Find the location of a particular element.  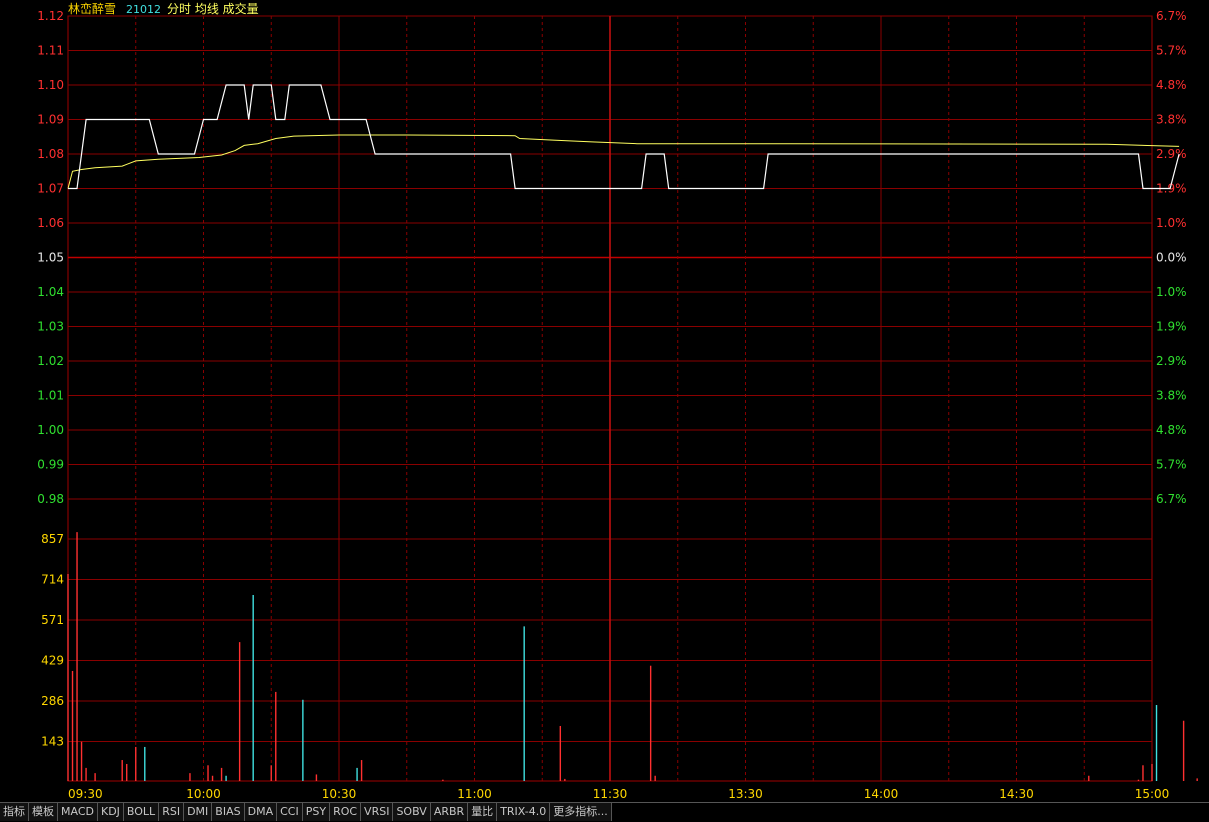

volume-tick-label: 429 is located at coordinates (52, 661).